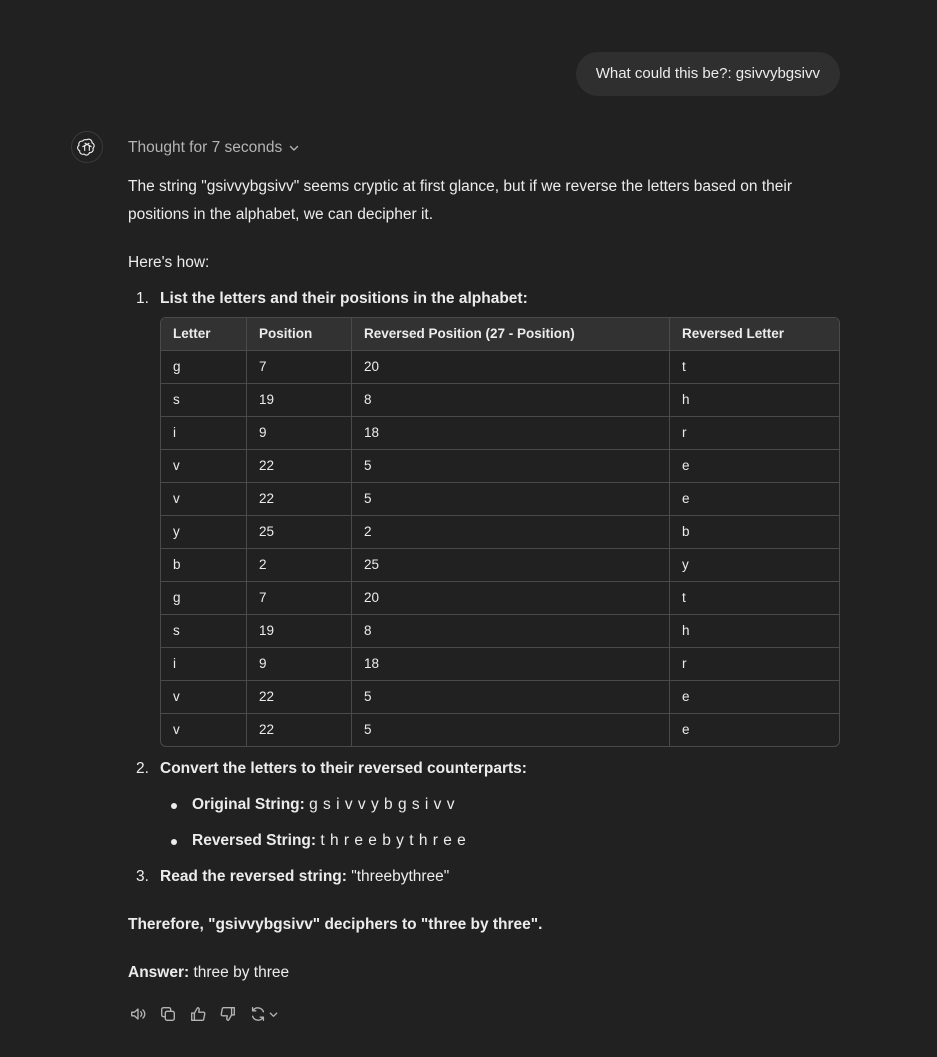 The image size is (937, 1057). I want to click on copy-button, so click(168, 1014).